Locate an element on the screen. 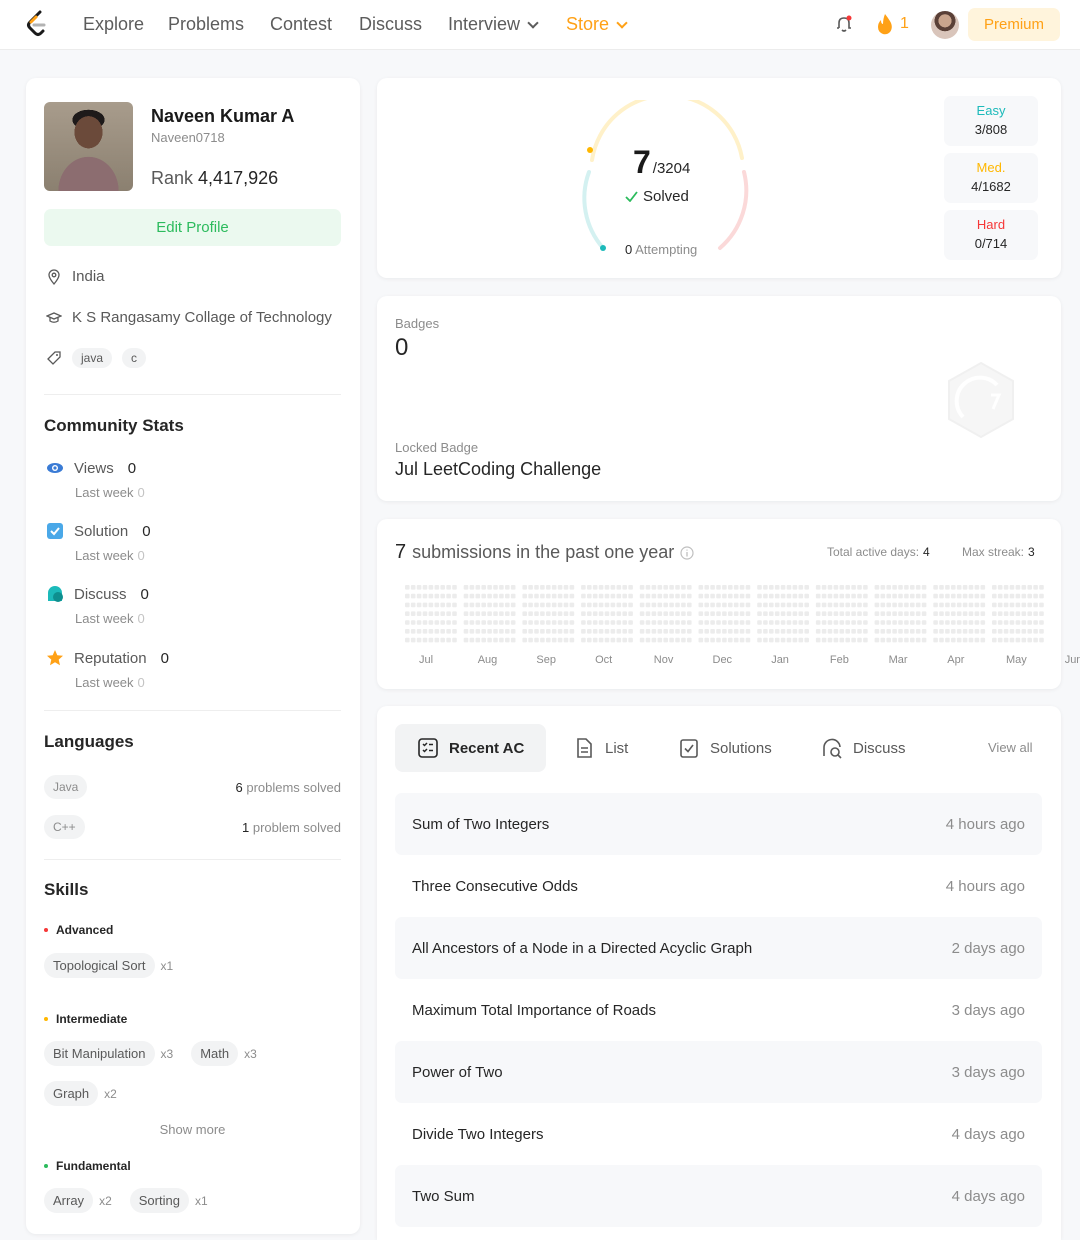 This screenshot has width=1080, height=1240. tab-solutions: Solutions is located at coordinates (725, 748).